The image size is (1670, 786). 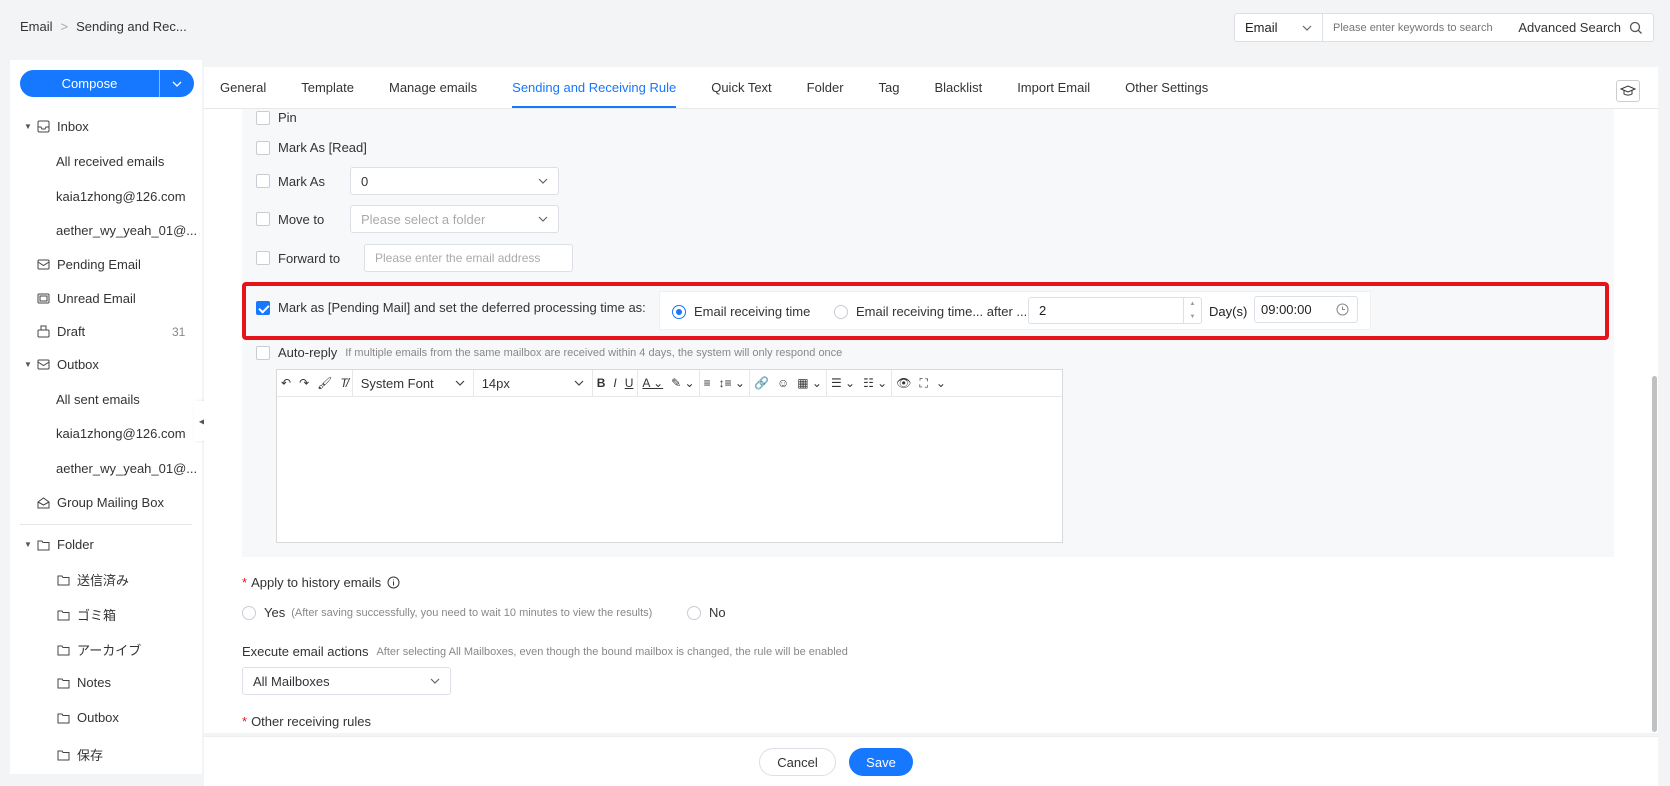 I want to click on sidebar-item-all-received: All received emails, so click(x=110, y=161).